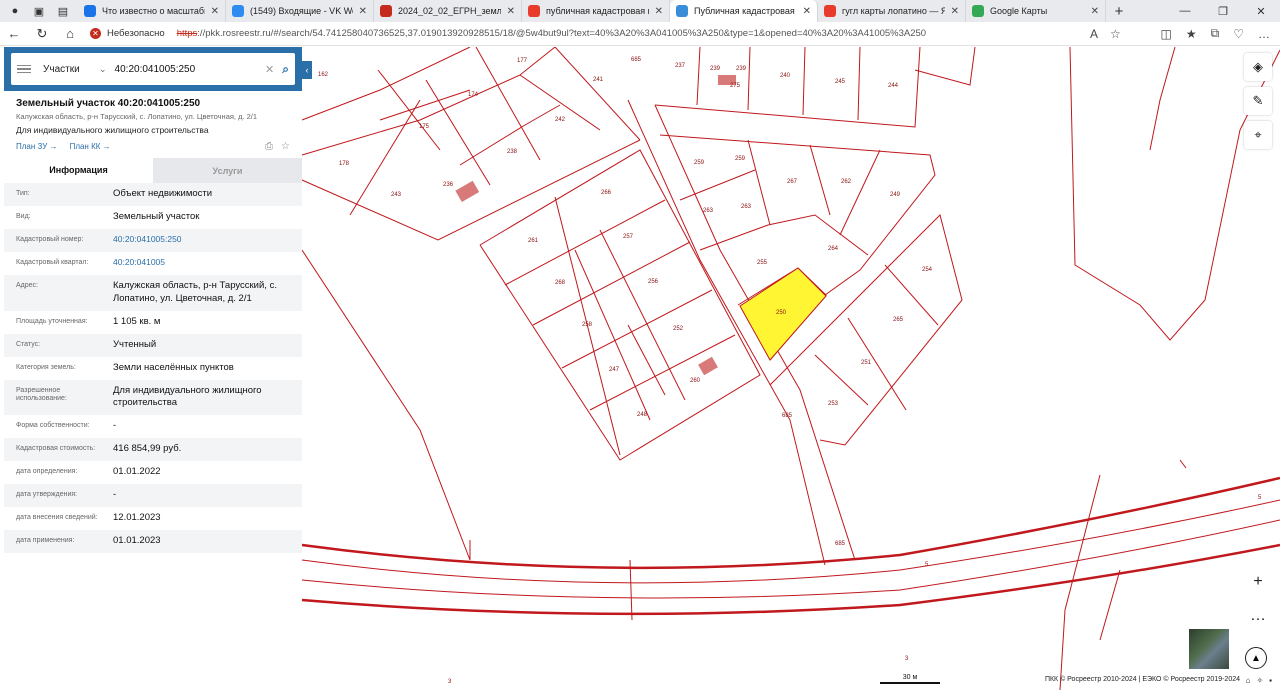  I want to click on info-row: Кадастровый квартал: 40:20:041005, so click(153, 263).